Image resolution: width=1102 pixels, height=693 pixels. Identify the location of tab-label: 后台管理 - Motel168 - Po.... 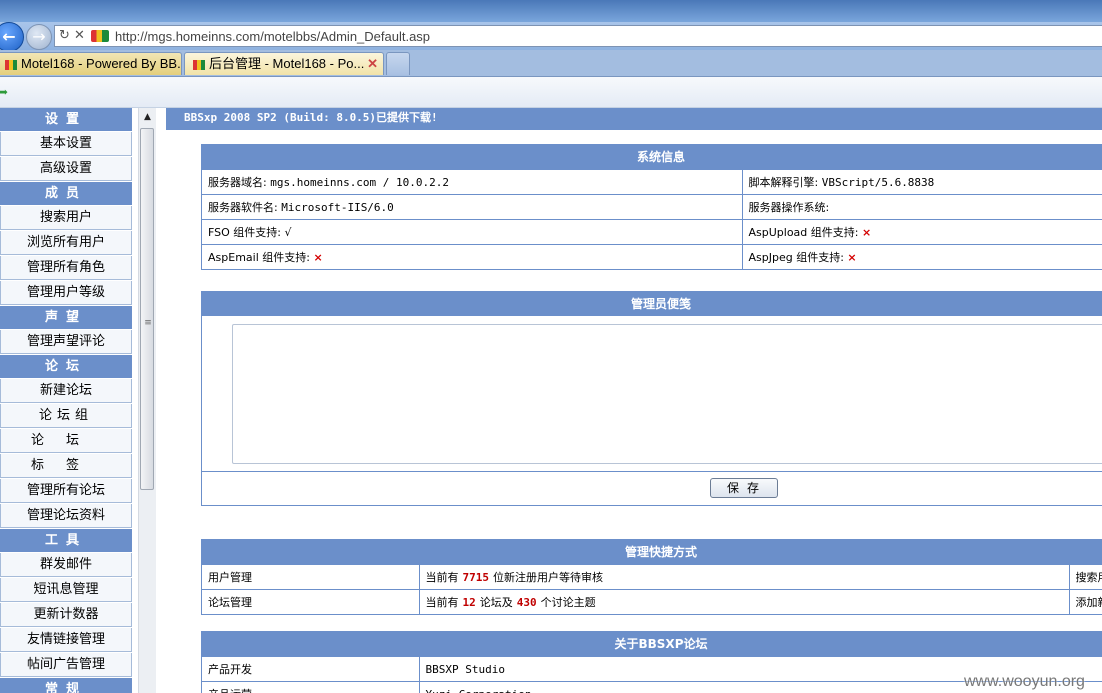
(287, 63).